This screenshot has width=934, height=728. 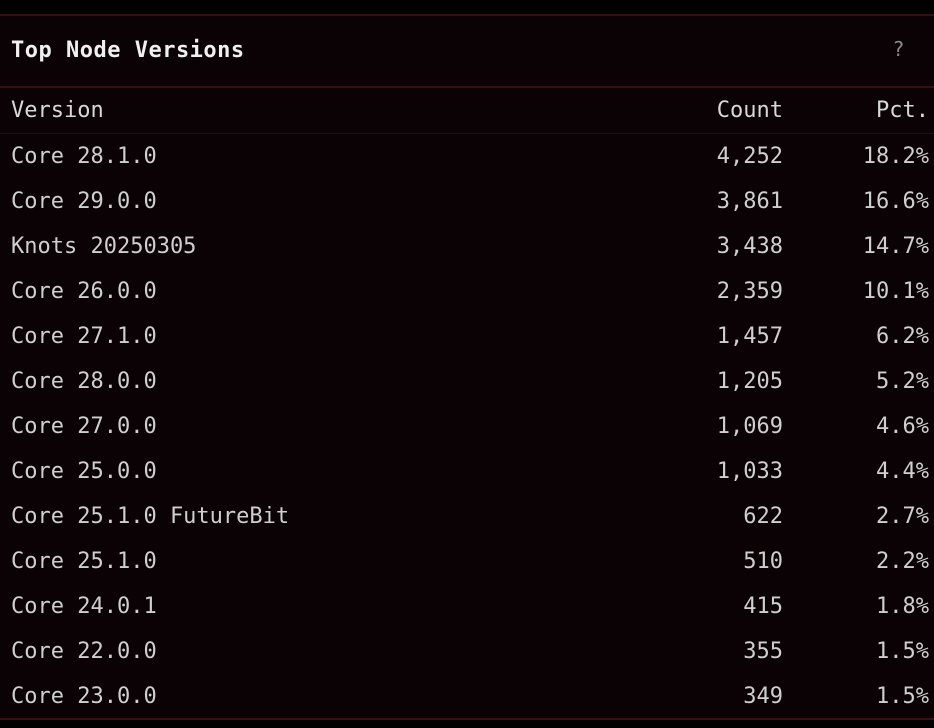 What do you see at coordinates (763, 651) in the screenshot?
I see `cell-count: 355` at bounding box center [763, 651].